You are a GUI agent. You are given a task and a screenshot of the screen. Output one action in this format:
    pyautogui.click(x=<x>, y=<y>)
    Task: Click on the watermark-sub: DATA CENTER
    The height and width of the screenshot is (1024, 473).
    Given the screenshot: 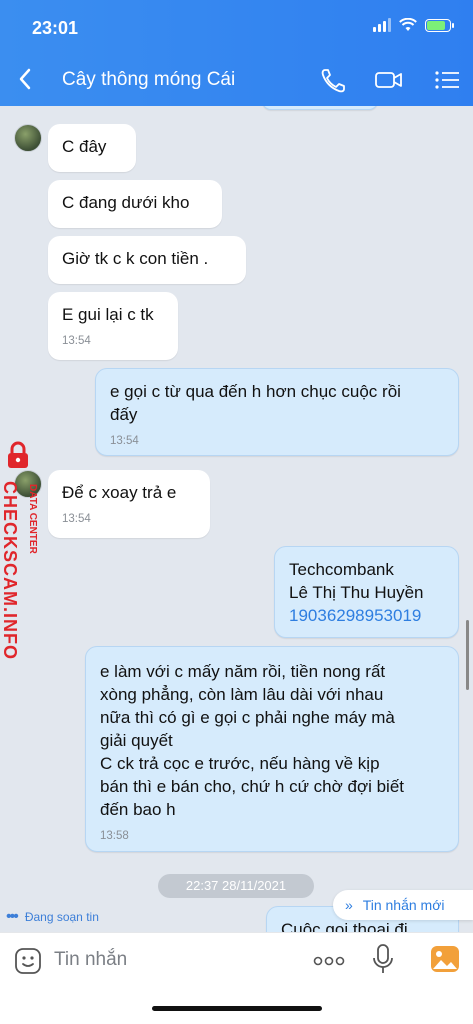 What is the action you would take?
    pyautogui.click(x=32, y=519)
    